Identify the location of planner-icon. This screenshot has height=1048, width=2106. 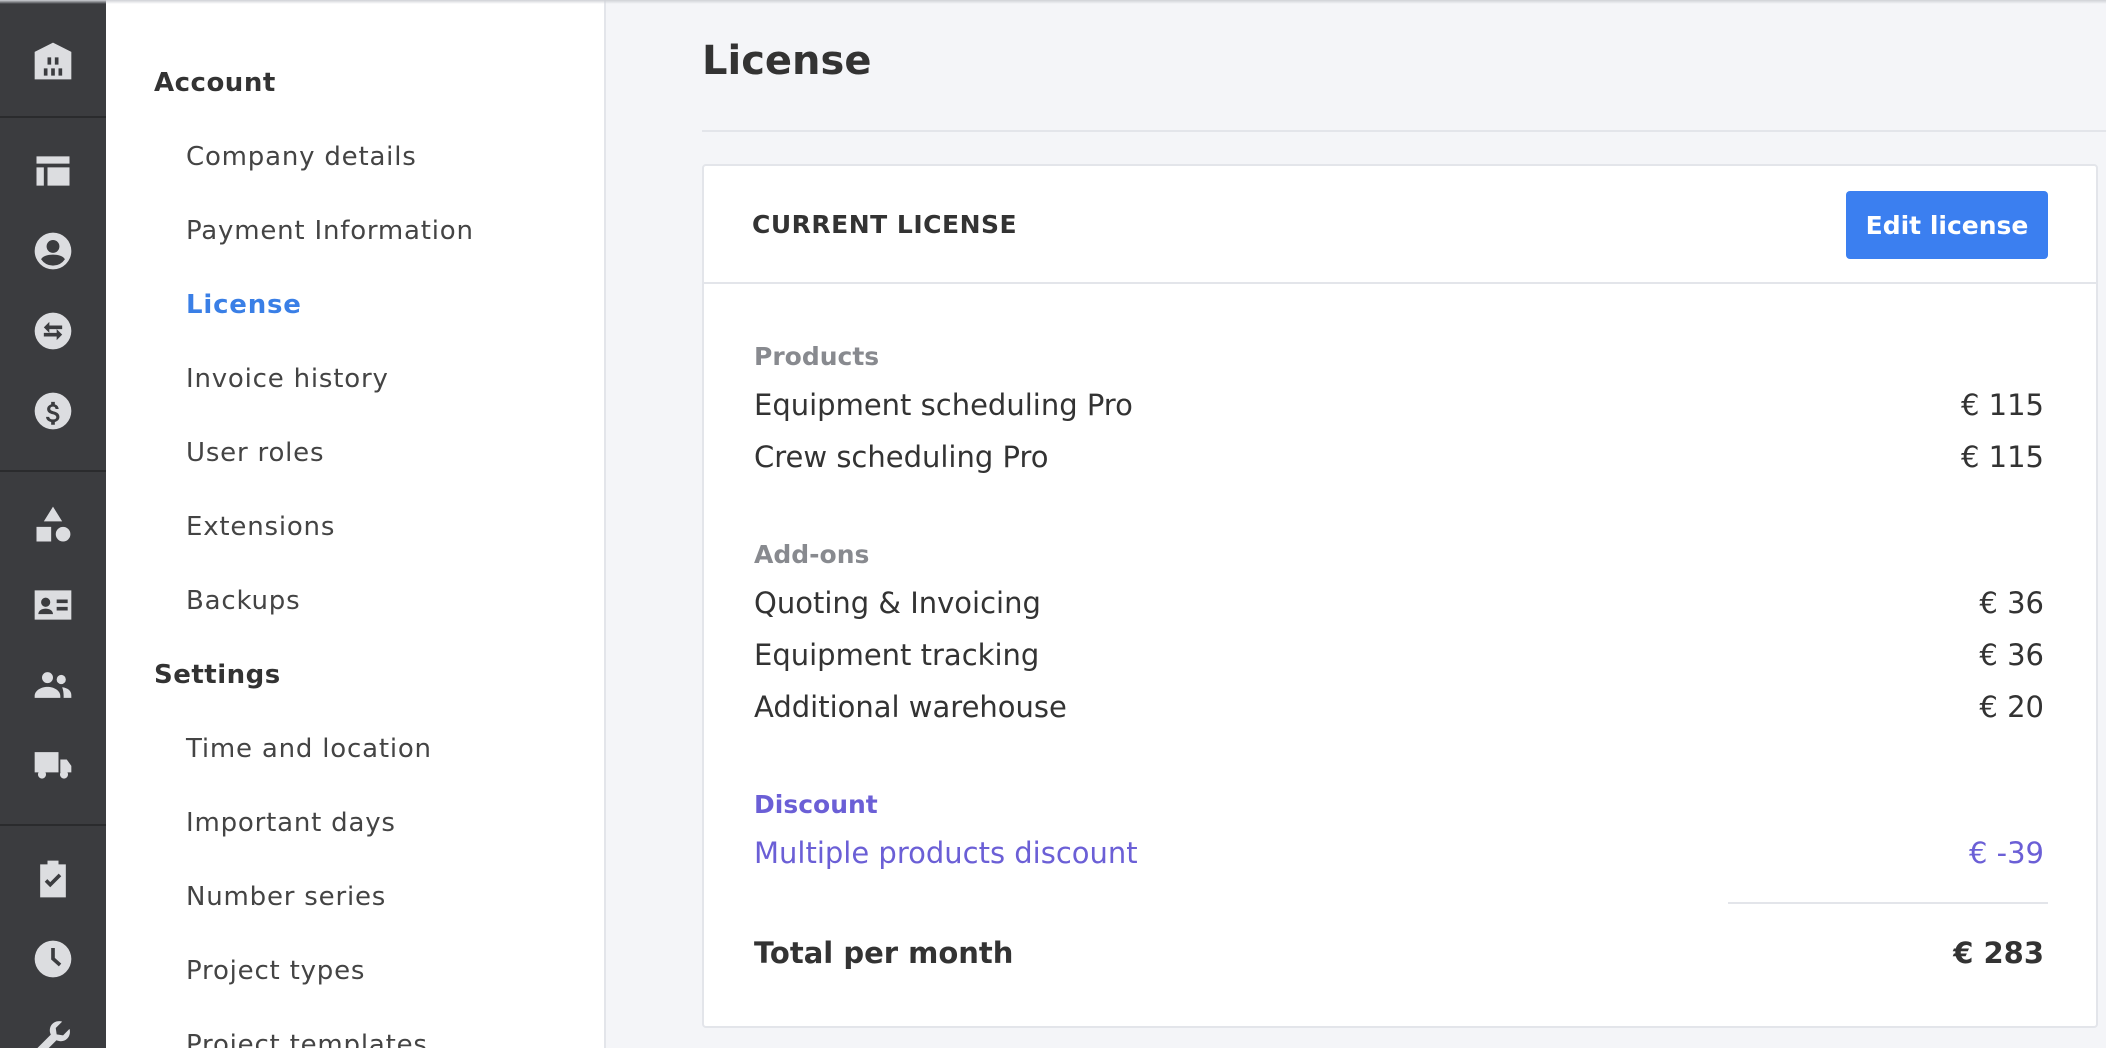
(53, 171).